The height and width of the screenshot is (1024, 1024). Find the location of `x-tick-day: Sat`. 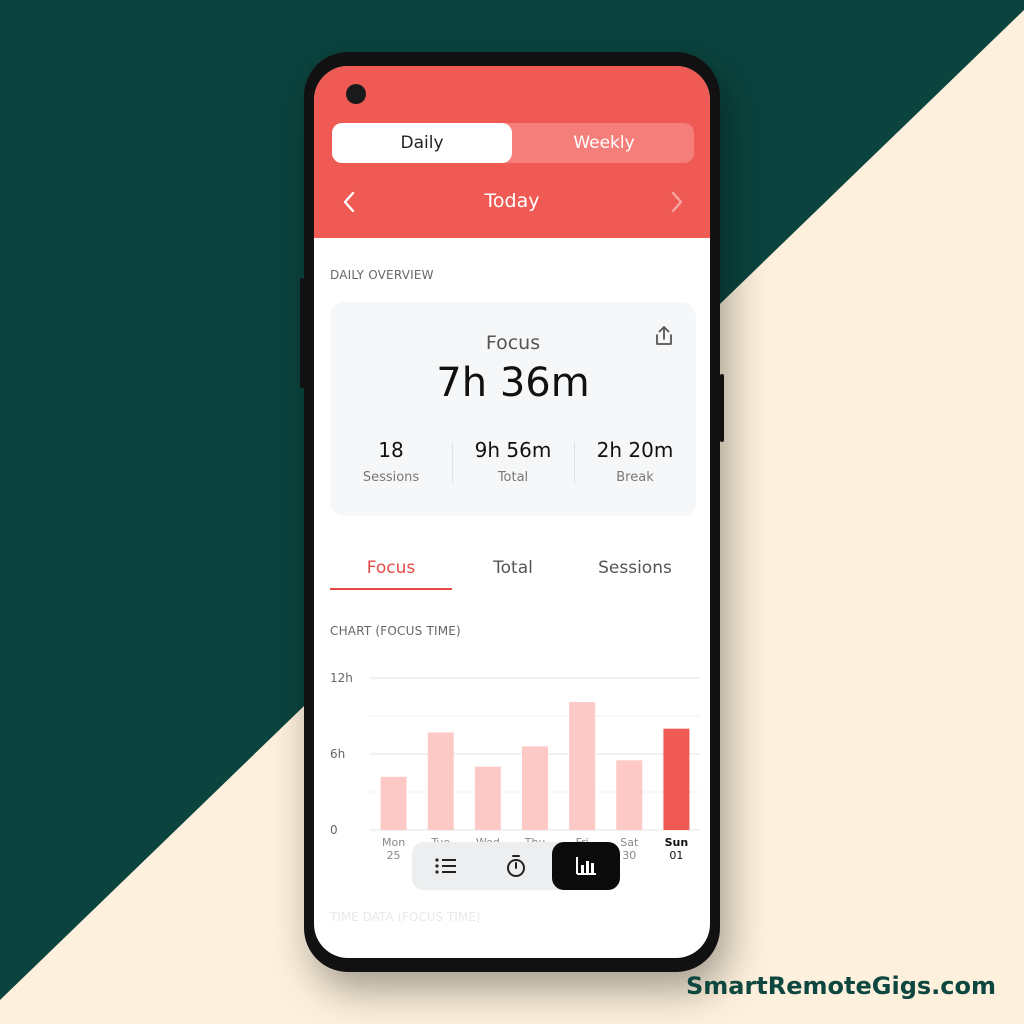

x-tick-day: Sat is located at coordinates (629, 842).